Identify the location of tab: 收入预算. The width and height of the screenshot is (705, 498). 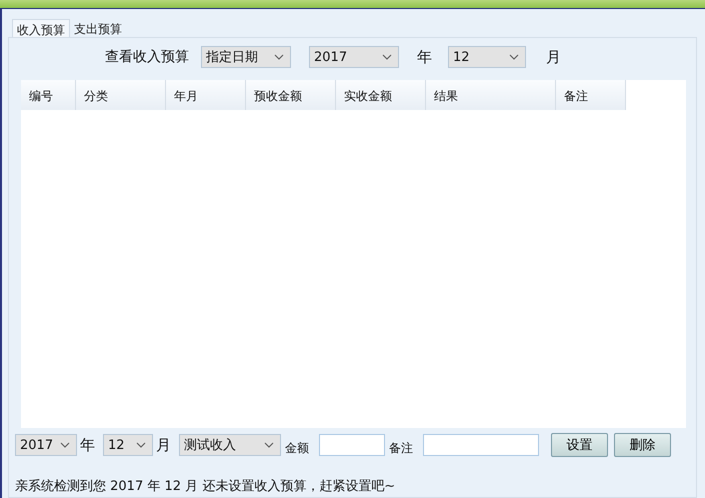
(41, 28).